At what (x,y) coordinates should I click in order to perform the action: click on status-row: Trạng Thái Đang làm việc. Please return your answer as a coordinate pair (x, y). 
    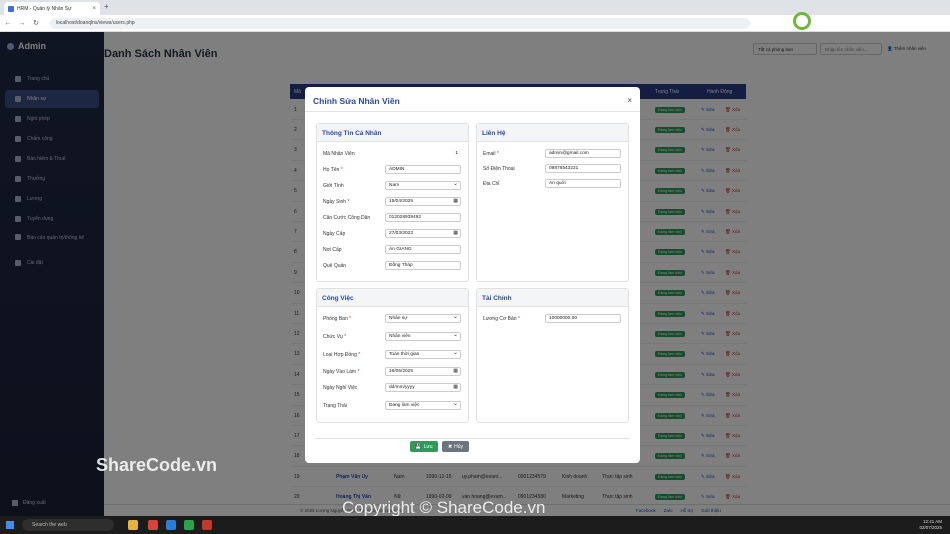
    Looking at the image, I should click on (393, 405).